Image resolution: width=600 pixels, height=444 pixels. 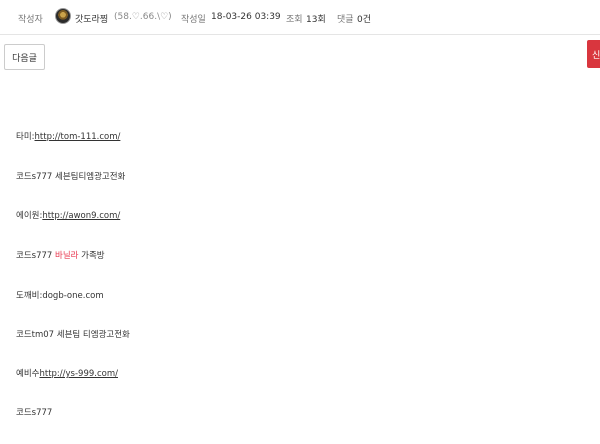 I want to click on post-link: http://tom-111.com/, so click(x=78, y=137).